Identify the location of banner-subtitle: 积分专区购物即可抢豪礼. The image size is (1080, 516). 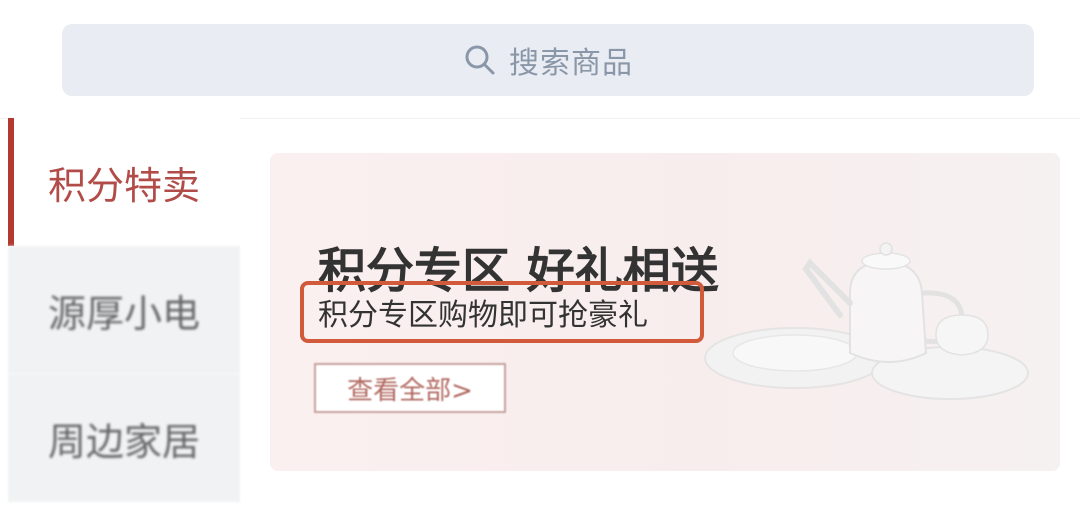
(502, 312).